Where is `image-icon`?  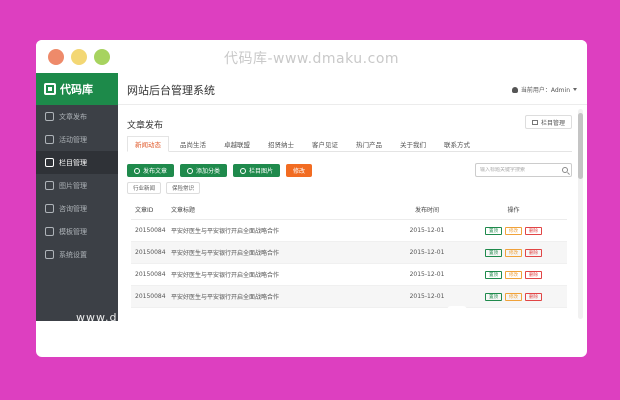
image-icon is located at coordinates (243, 170).